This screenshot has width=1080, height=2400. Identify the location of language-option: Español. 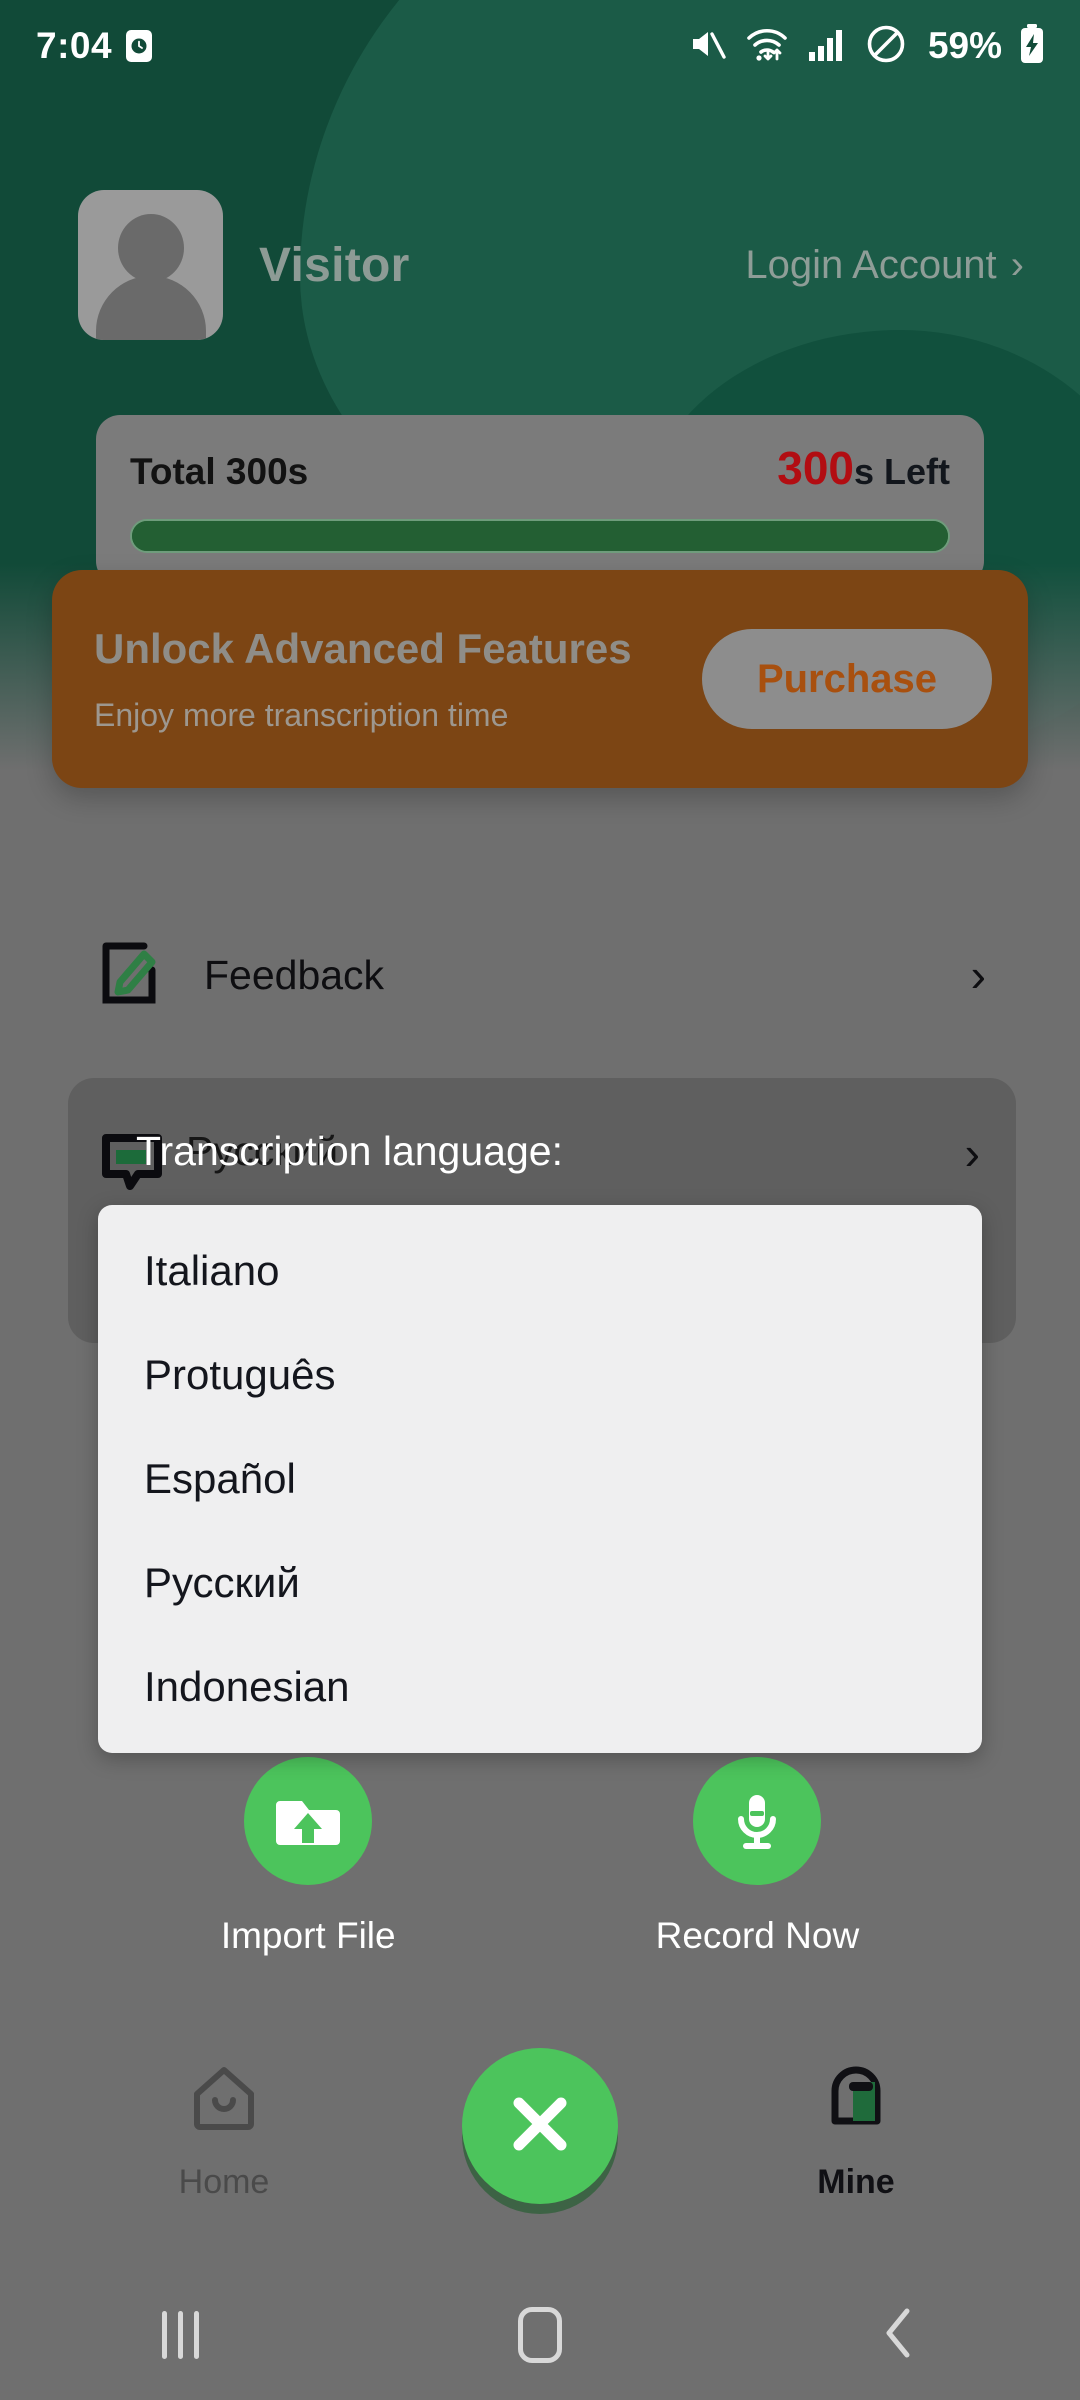
(540, 1479).